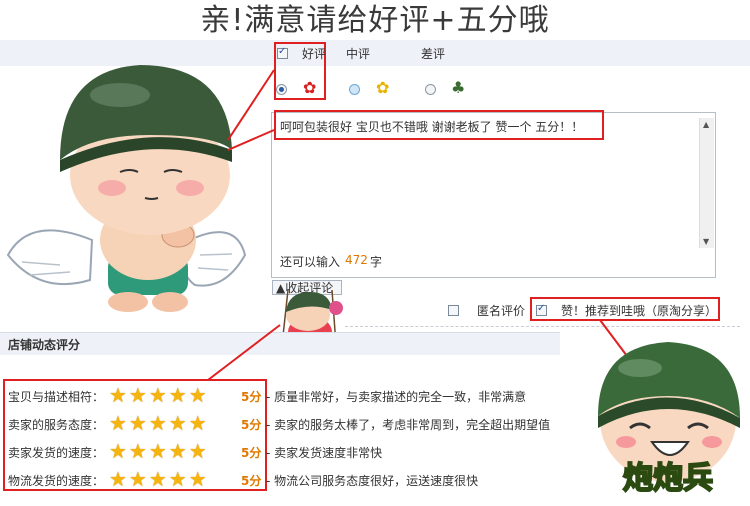 This screenshot has width=750, height=506. Describe the element at coordinates (375, 20) in the screenshot. I see `page-title: 亲!满意请给好评+五分哦` at that location.